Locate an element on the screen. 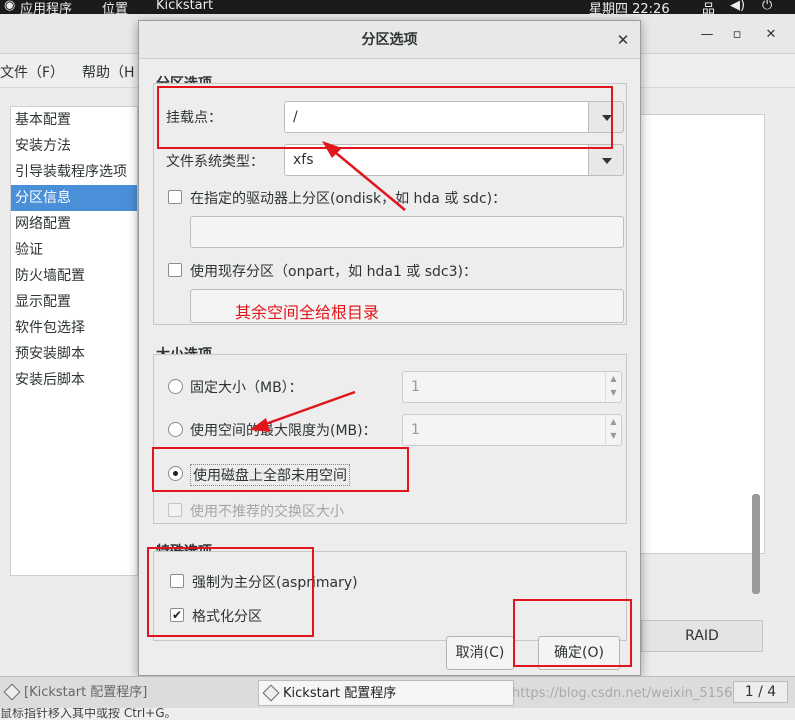 The height and width of the screenshot is (720, 795). taskbar-item-label: Kickstart 配置程序 is located at coordinates (340, 693).